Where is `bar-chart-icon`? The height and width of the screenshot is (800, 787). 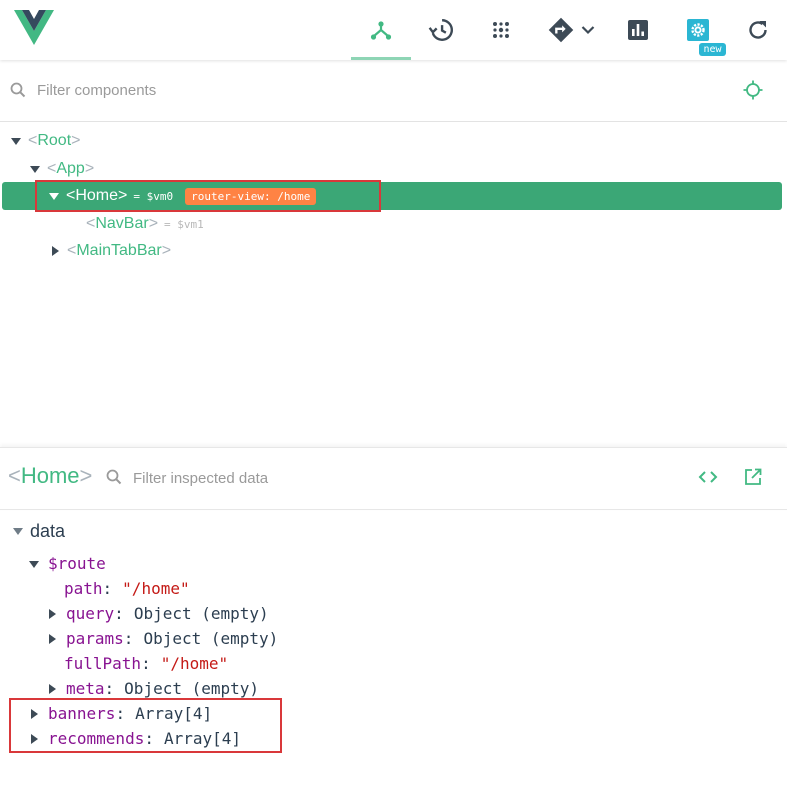 bar-chart-icon is located at coordinates (638, 30).